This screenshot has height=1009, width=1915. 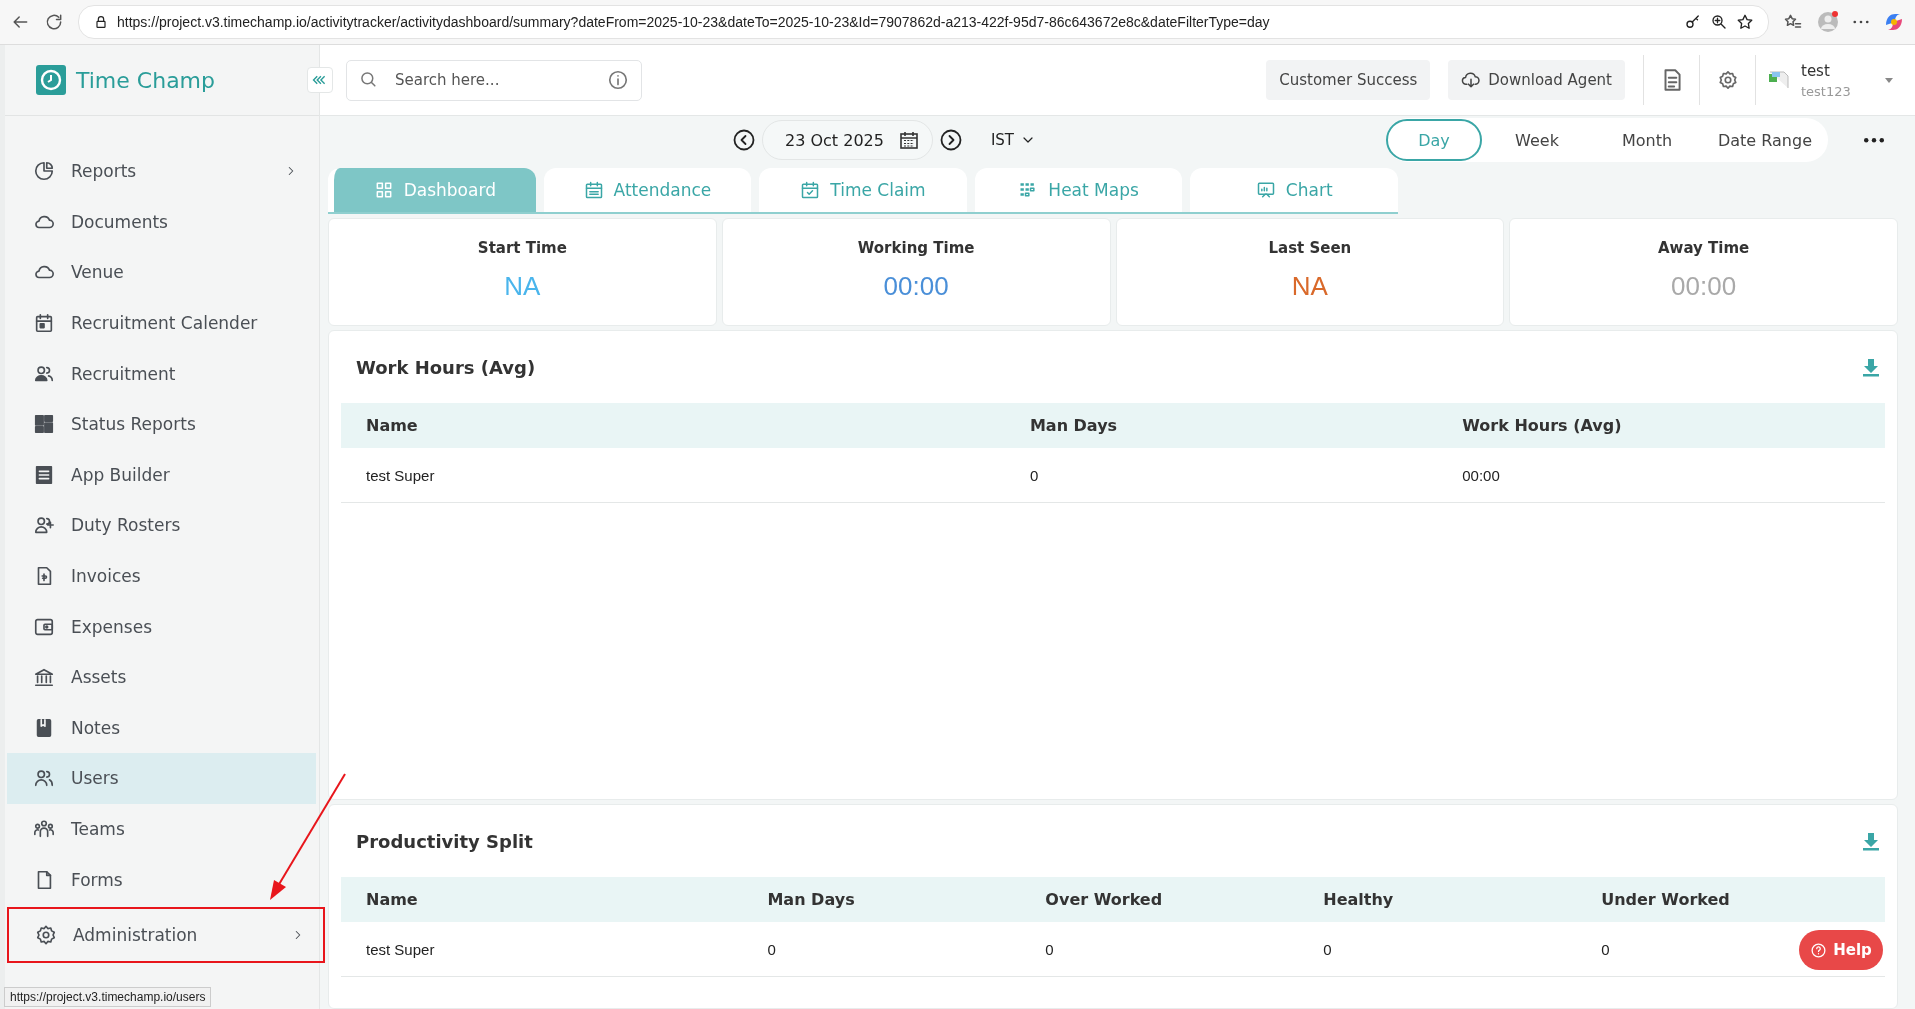 What do you see at coordinates (522, 248) in the screenshot?
I see `stat-label: Start Time` at bounding box center [522, 248].